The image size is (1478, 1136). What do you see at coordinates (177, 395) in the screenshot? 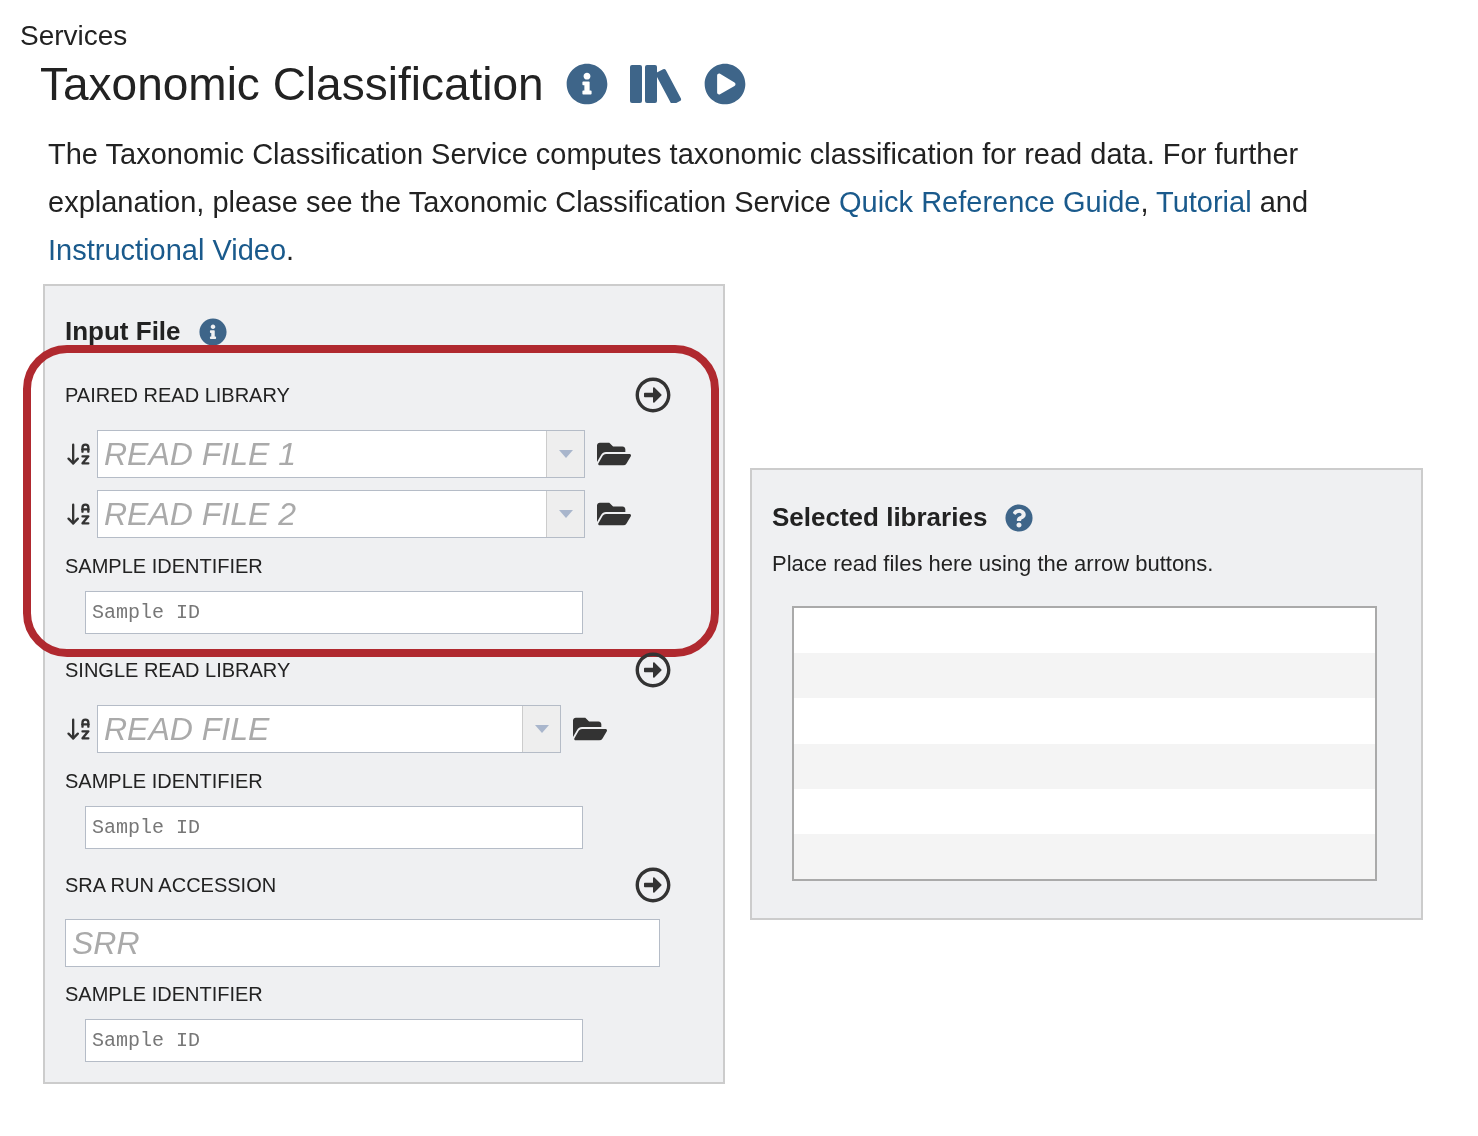
I see `section-heading: PAIRED READ LIBRARY` at bounding box center [177, 395].